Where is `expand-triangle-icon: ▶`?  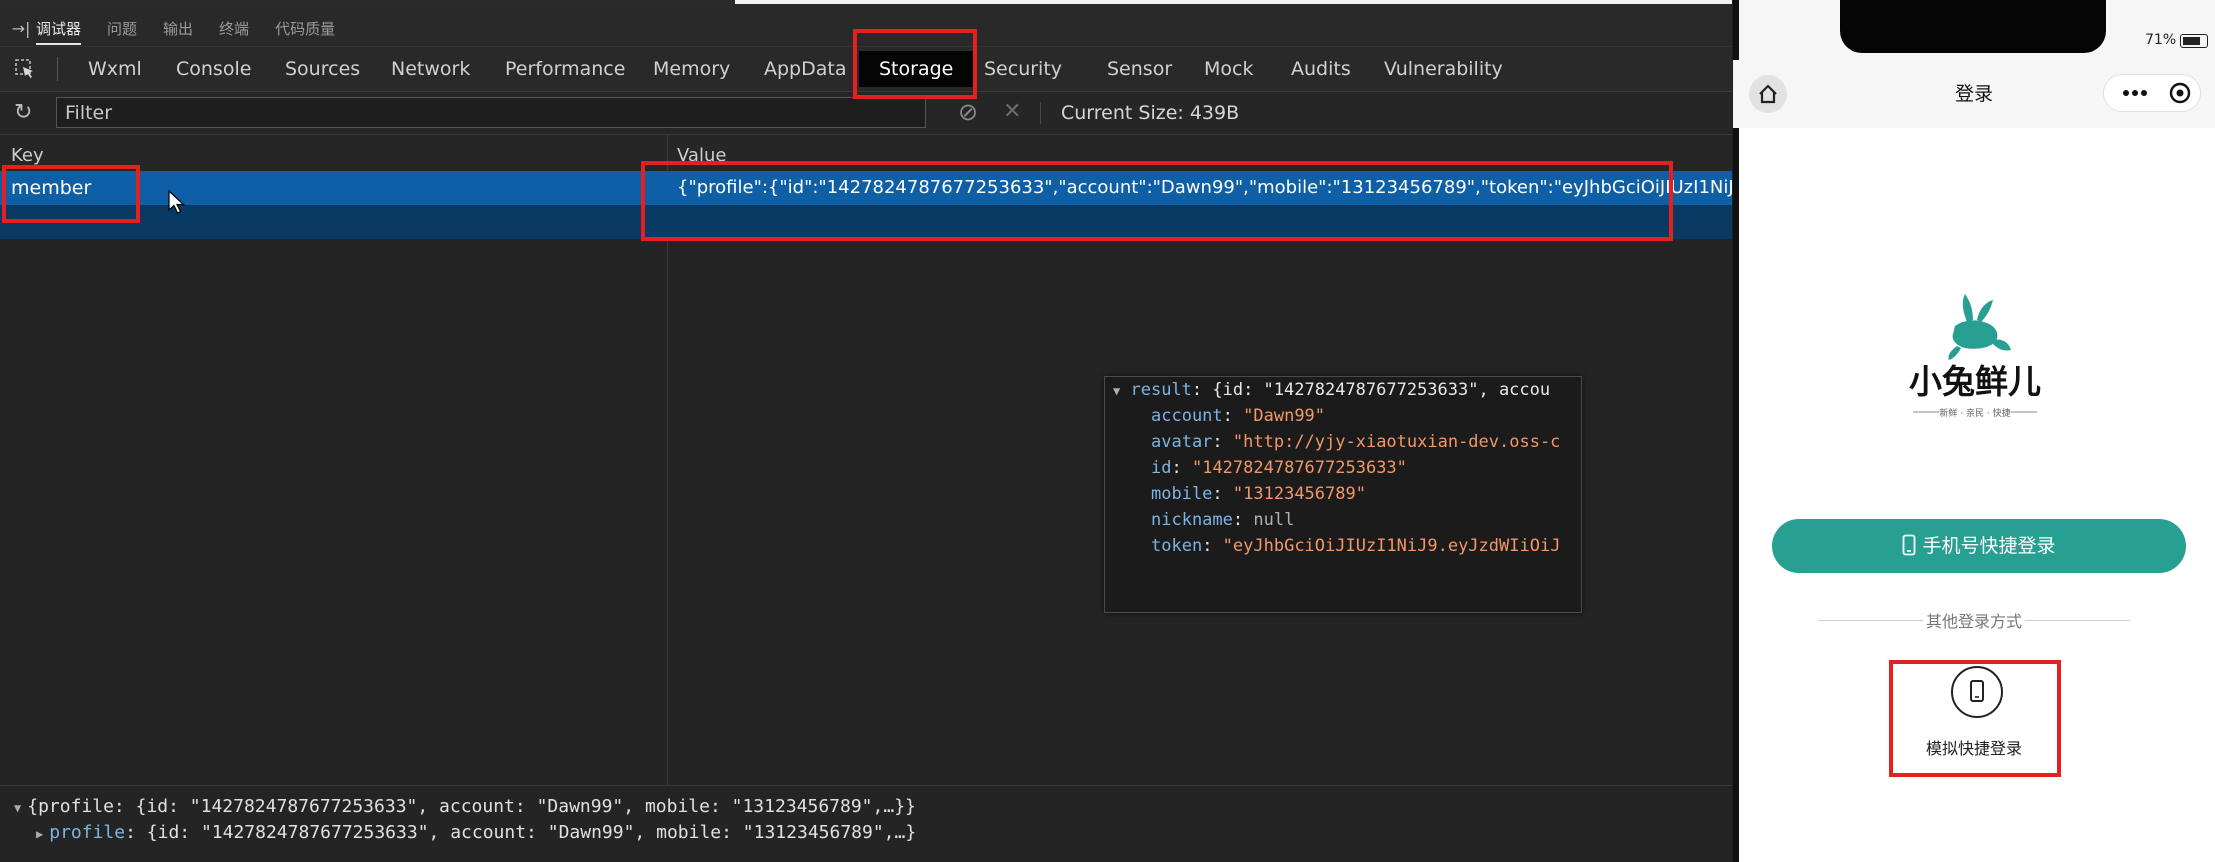 expand-triangle-icon: ▶ is located at coordinates (39, 834).